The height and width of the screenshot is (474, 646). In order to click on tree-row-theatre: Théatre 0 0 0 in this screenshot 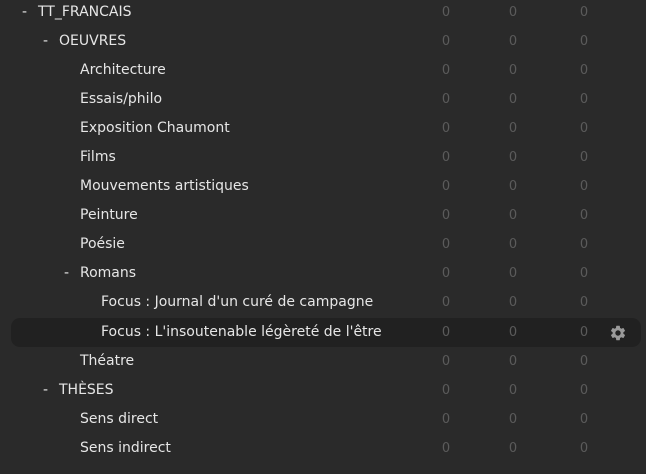, I will do `click(323, 361)`.